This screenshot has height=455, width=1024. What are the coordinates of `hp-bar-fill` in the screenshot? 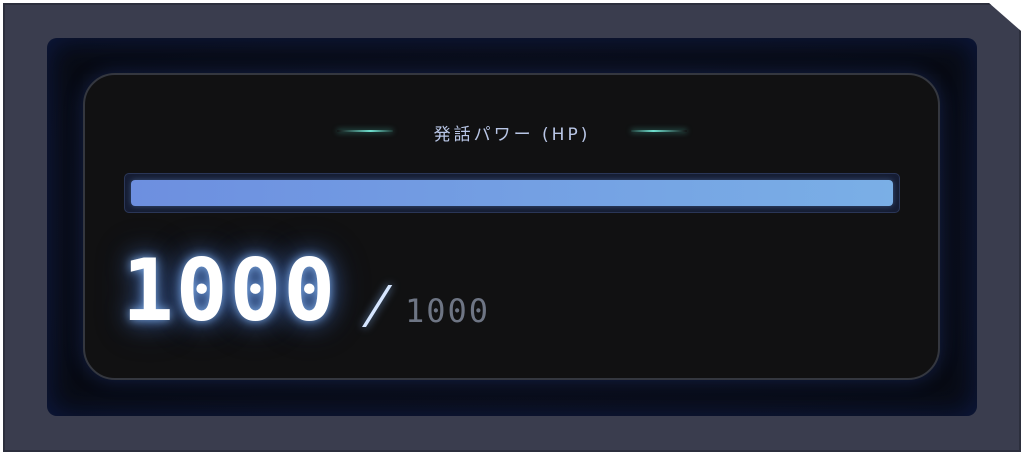 It's located at (512, 193).